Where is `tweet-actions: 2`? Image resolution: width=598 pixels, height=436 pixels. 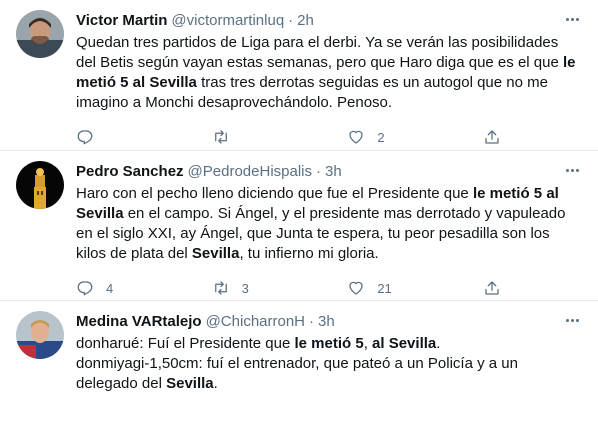
tweet-actions: 2 is located at coordinates (288, 137).